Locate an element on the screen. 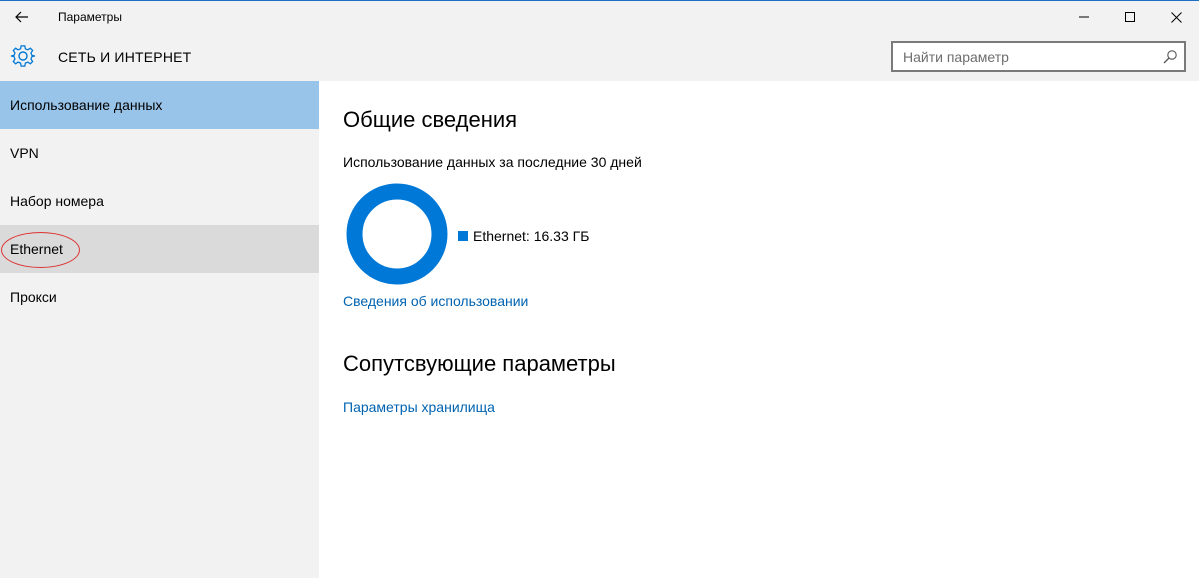 The image size is (1199, 578). maximize-button is located at coordinates (1130, 17).